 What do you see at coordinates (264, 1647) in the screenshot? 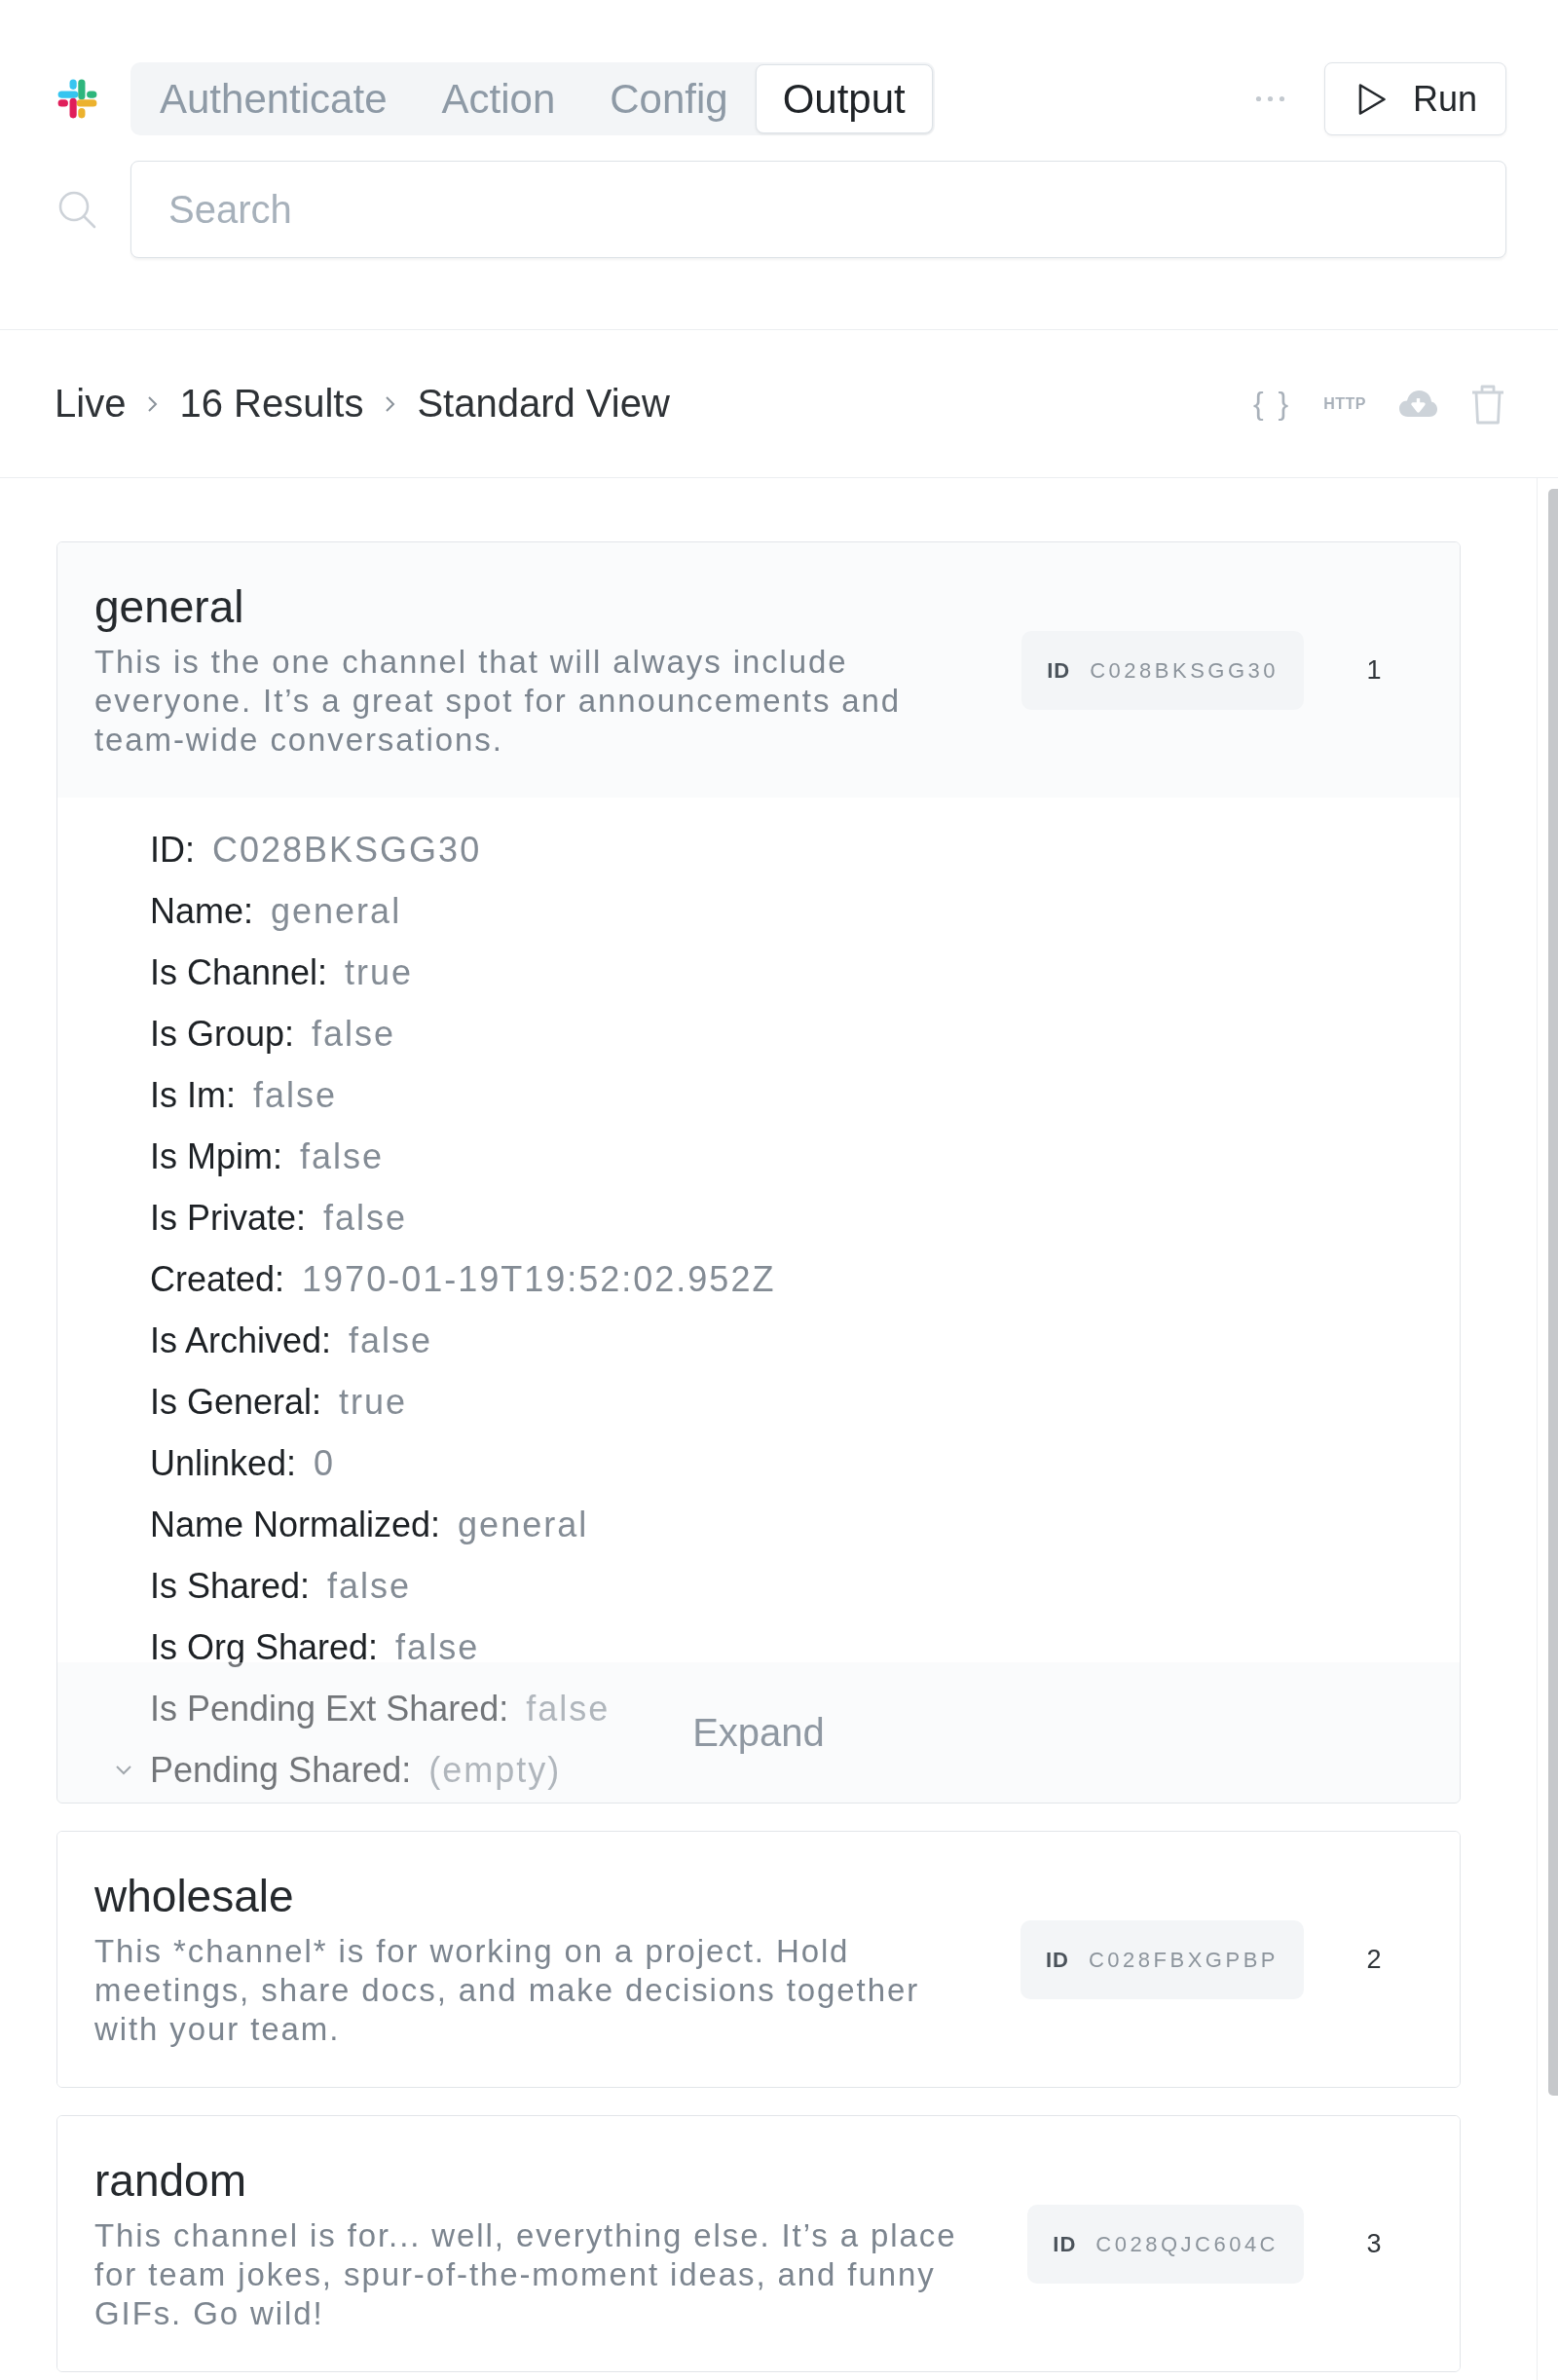
I see `property-label: Is Org Shared:` at bounding box center [264, 1647].